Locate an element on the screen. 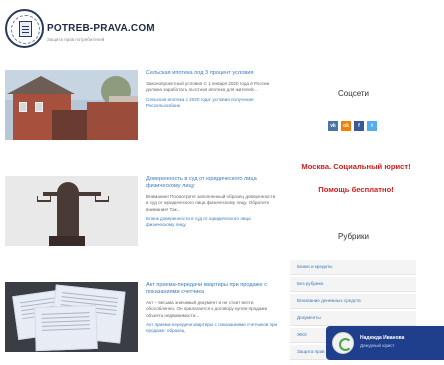  post-thumbnail-house is located at coordinates (71, 105).